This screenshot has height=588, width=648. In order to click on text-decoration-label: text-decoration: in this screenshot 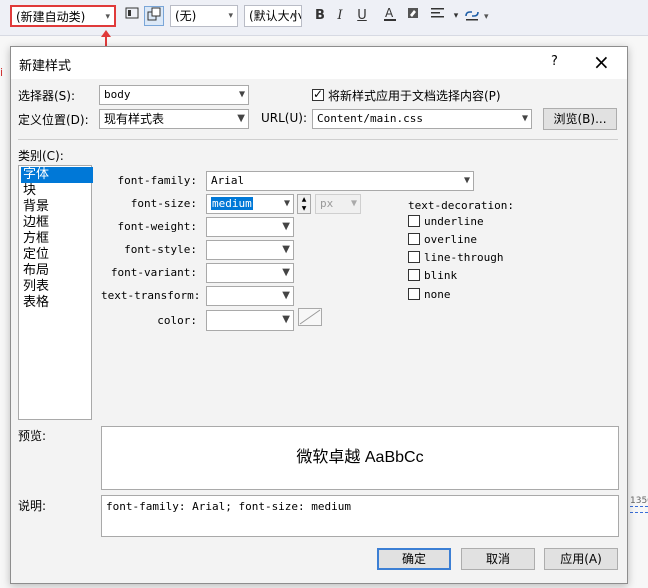, I will do `click(461, 205)`.